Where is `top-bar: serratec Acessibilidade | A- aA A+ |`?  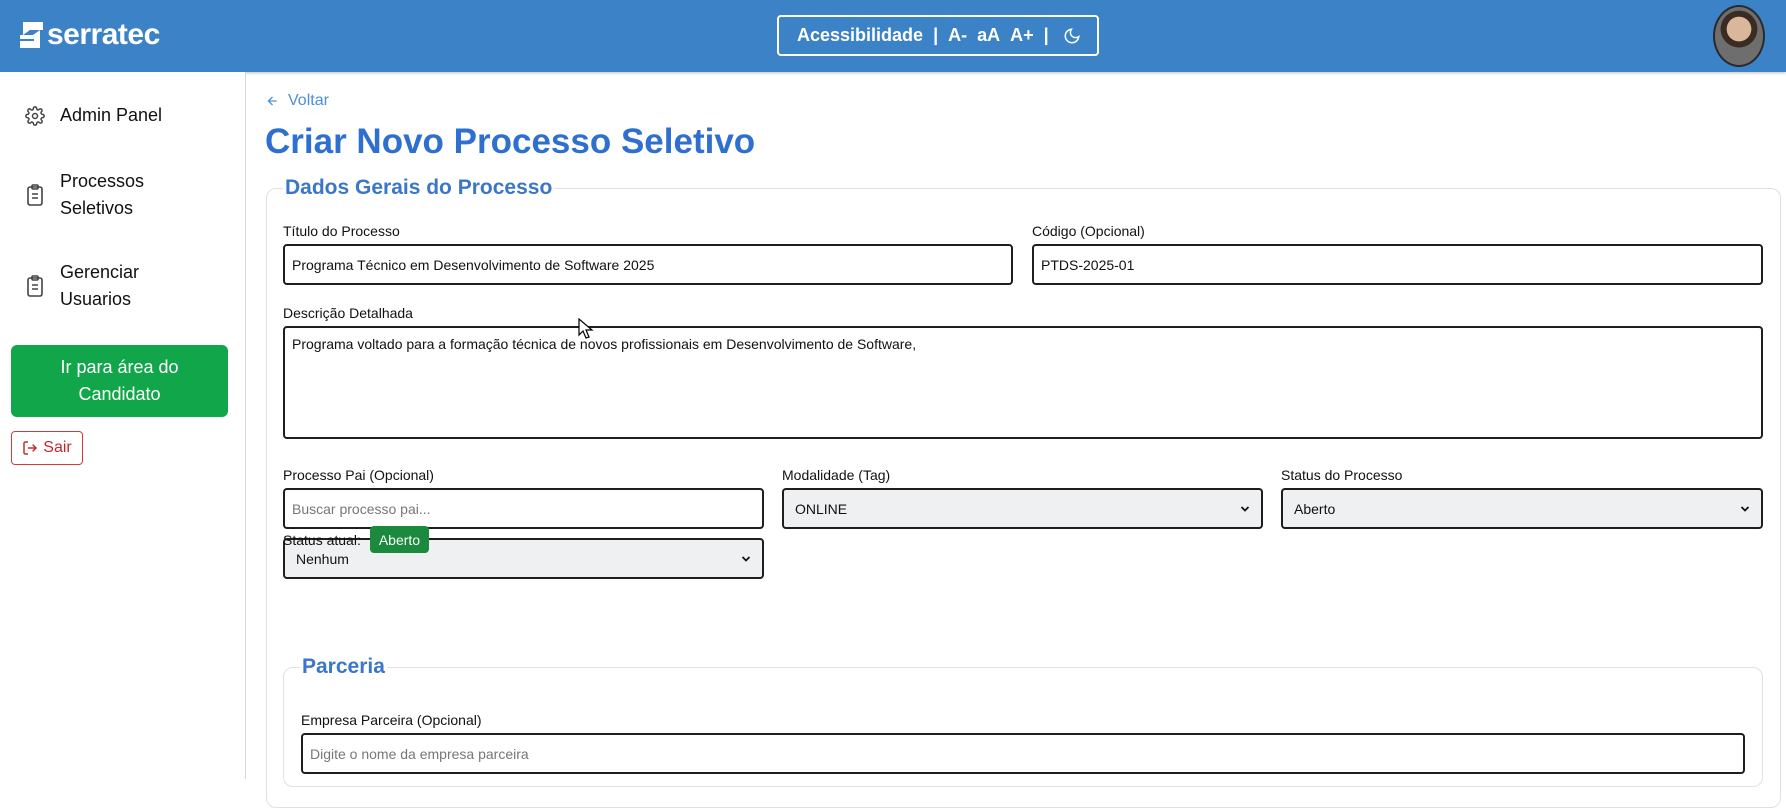
top-bar: serratec Acessibilidade | A- aA A+ | is located at coordinates (893, 36).